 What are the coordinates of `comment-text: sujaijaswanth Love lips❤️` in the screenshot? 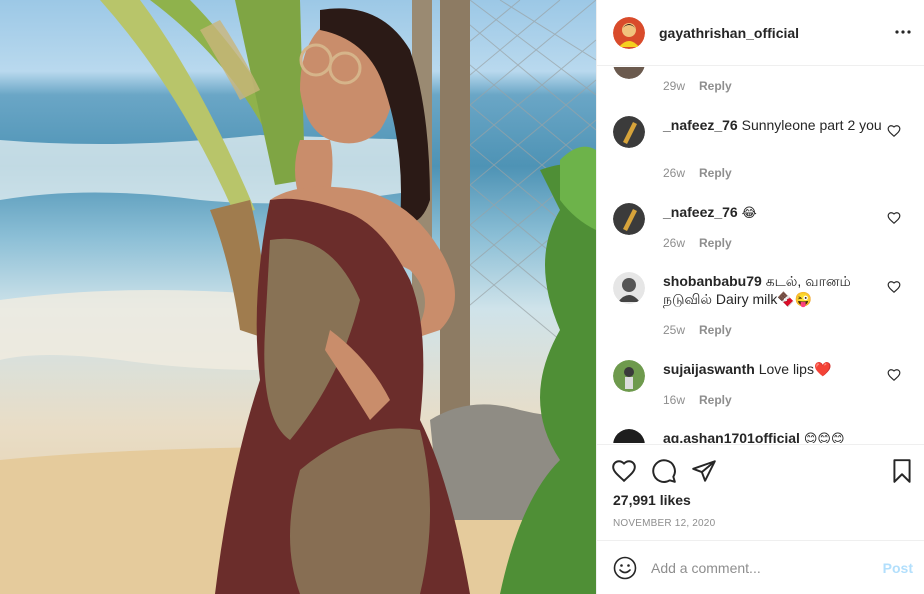 It's located at (773, 369).